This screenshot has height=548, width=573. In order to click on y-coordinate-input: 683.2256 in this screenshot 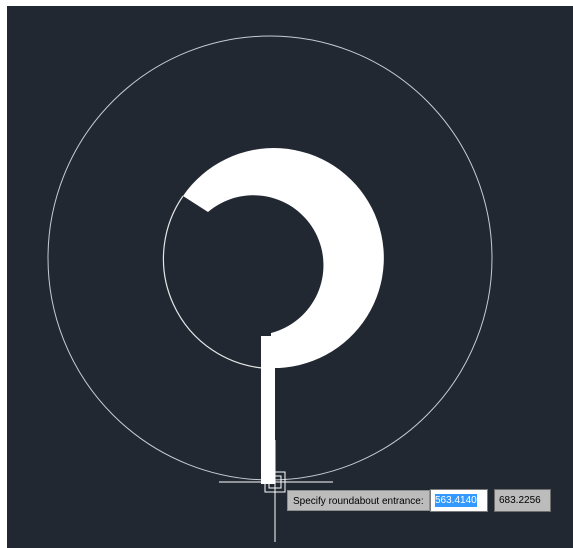, I will do `click(522, 500)`.